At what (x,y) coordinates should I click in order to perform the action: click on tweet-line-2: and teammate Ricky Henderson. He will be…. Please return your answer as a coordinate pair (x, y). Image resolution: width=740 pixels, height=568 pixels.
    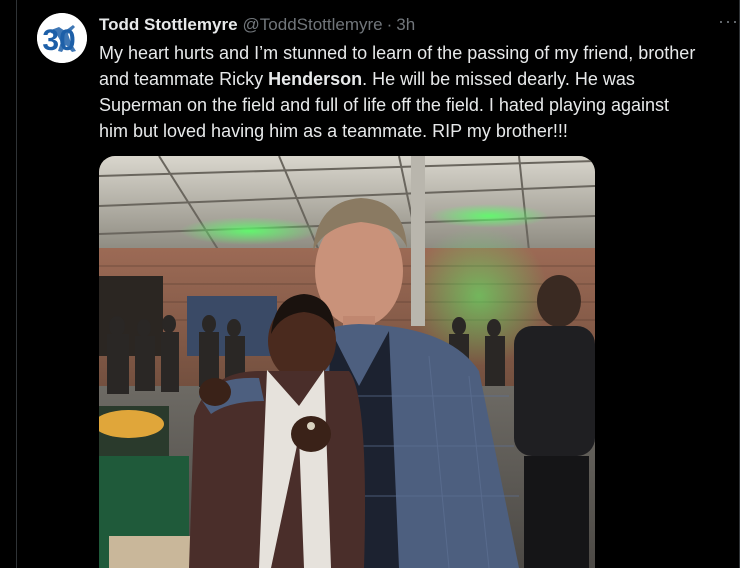
    Looking at the image, I should click on (419, 79).